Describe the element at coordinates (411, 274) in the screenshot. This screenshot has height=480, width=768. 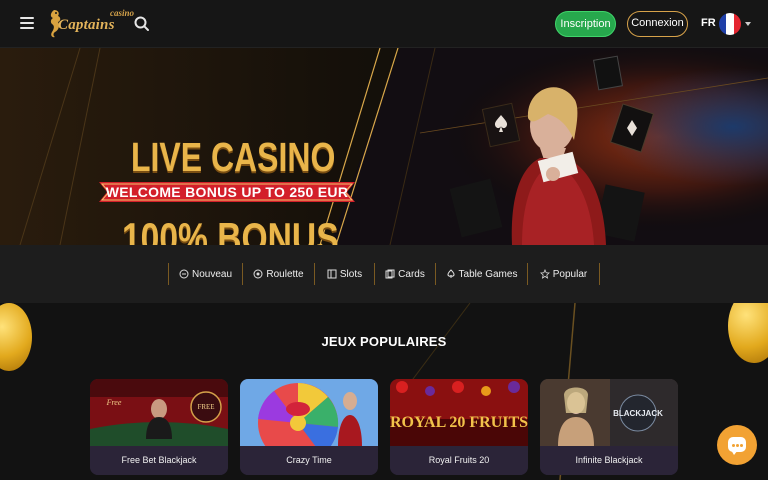
I see `category-label: Cards` at that location.